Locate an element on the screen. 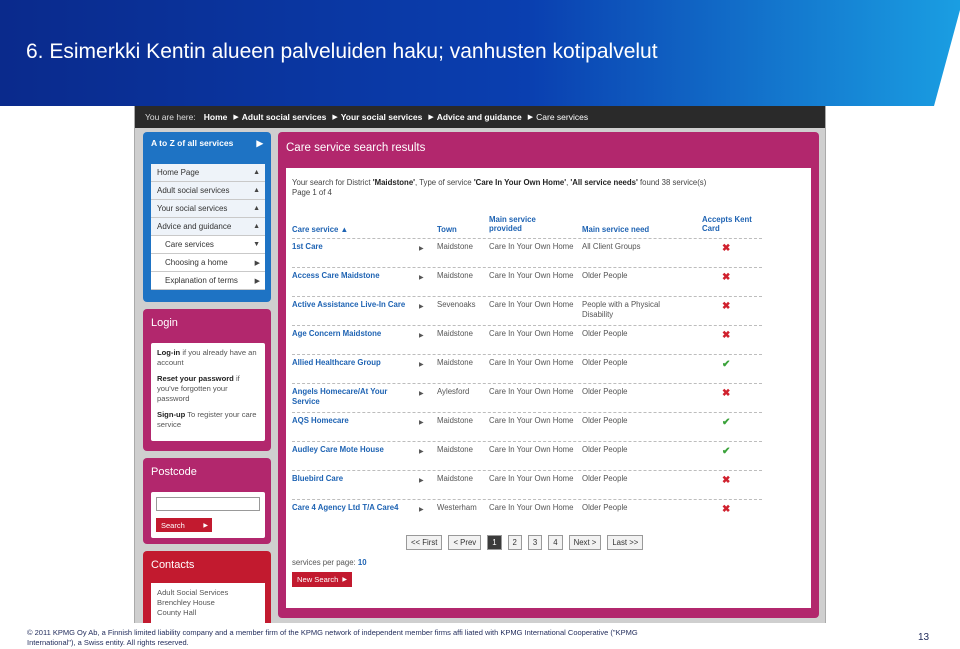  postcode-search-button: Search ▶ is located at coordinates (184, 525).